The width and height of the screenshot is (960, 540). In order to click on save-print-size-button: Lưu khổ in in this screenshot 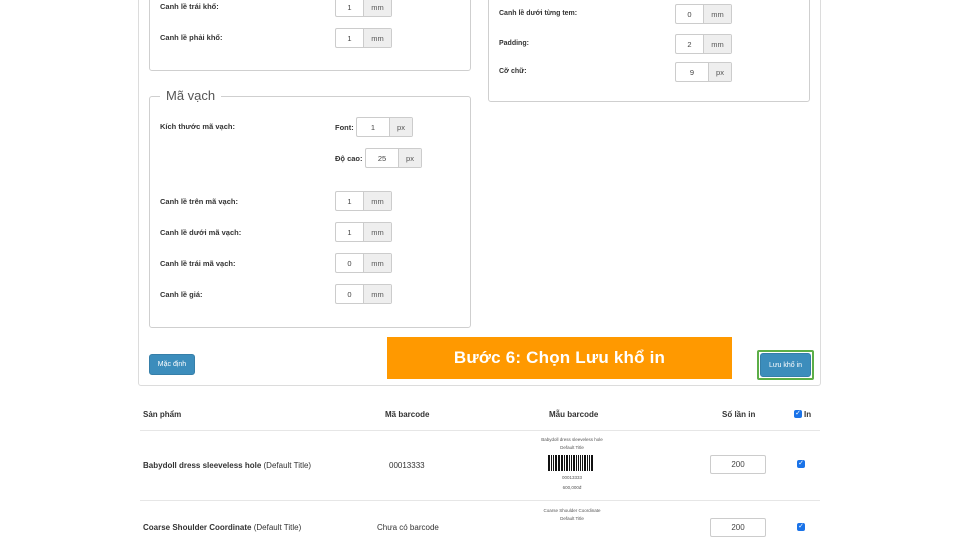, I will do `click(785, 365)`.